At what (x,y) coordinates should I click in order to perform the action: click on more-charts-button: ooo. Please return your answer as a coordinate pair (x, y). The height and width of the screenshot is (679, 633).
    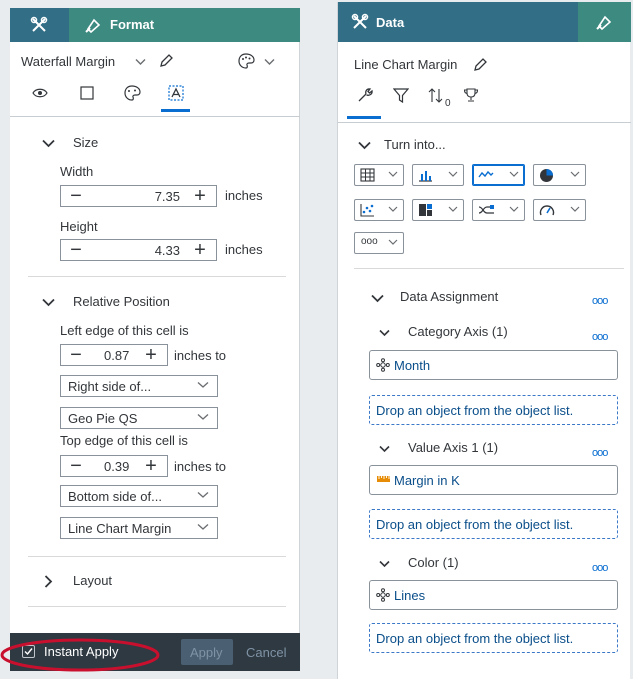
    Looking at the image, I should click on (379, 243).